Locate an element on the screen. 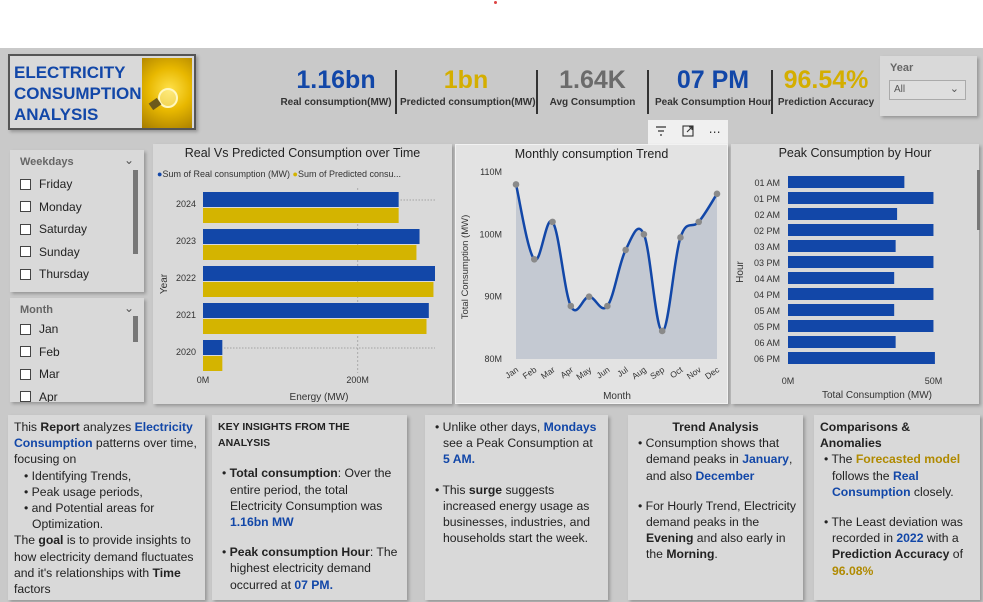 This screenshot has width=983, height=602. option-label: Apr is located at coordinates (48, 395).